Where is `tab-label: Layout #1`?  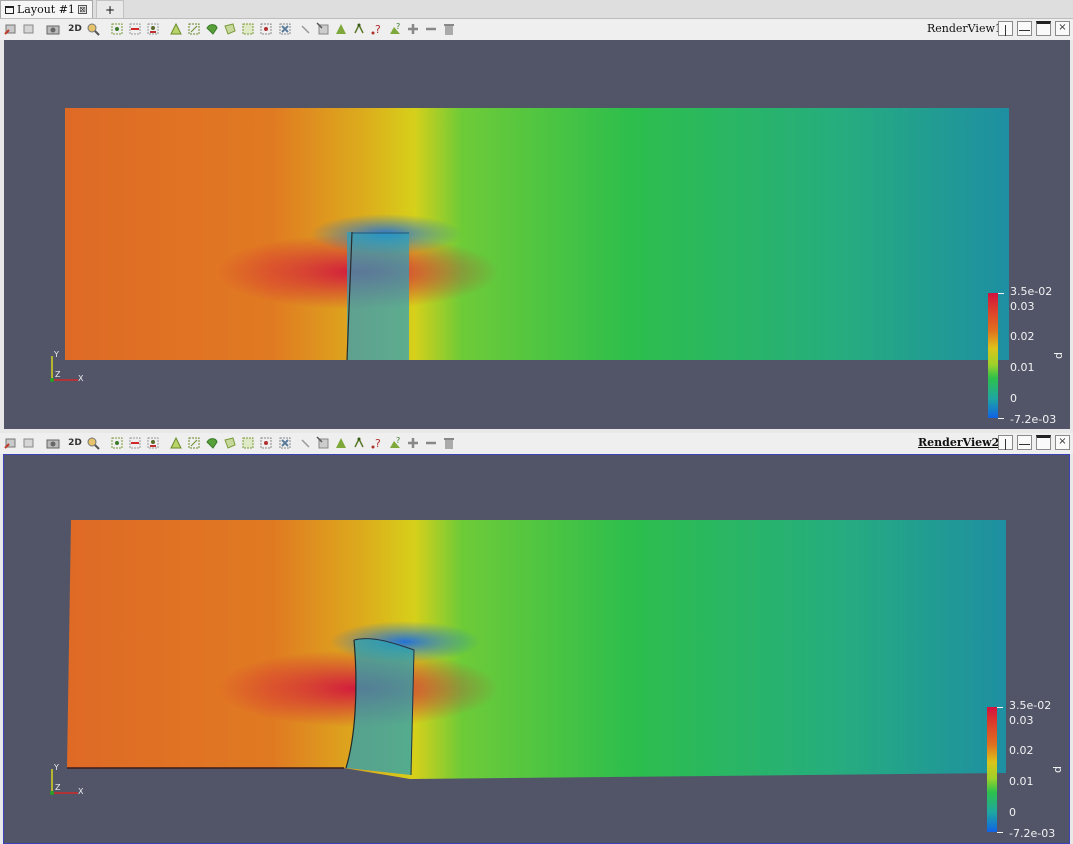 tab-label: Layout #1 is located at coordinates (46, 9).